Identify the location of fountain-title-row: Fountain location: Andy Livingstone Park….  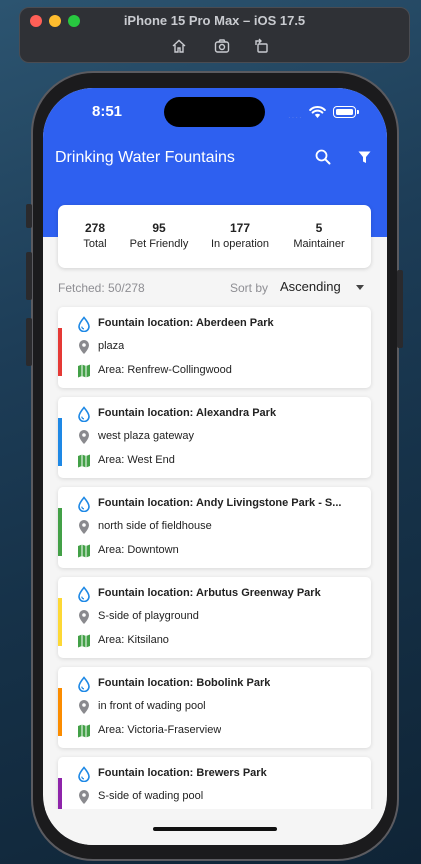
(219, 504).